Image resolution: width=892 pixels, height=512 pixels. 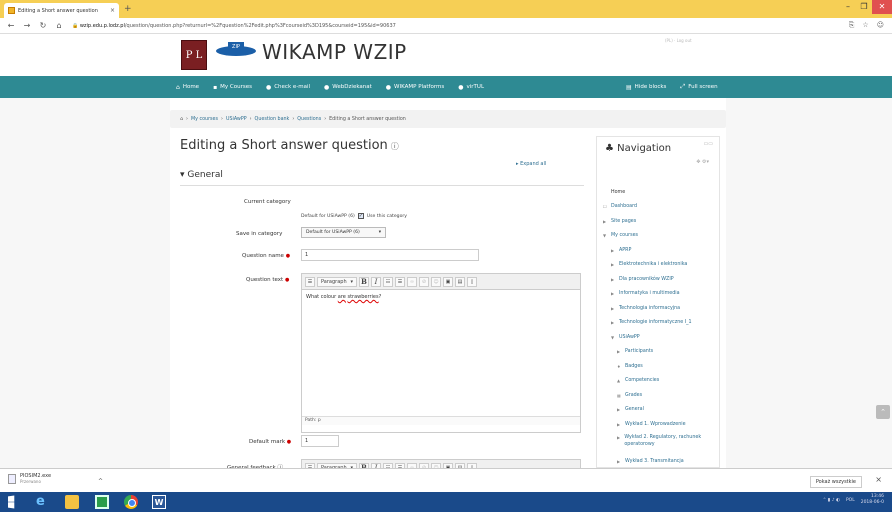 I want to click on nav-item-label: Elektrotechnika i elektronika, so click(x=653, y=265).